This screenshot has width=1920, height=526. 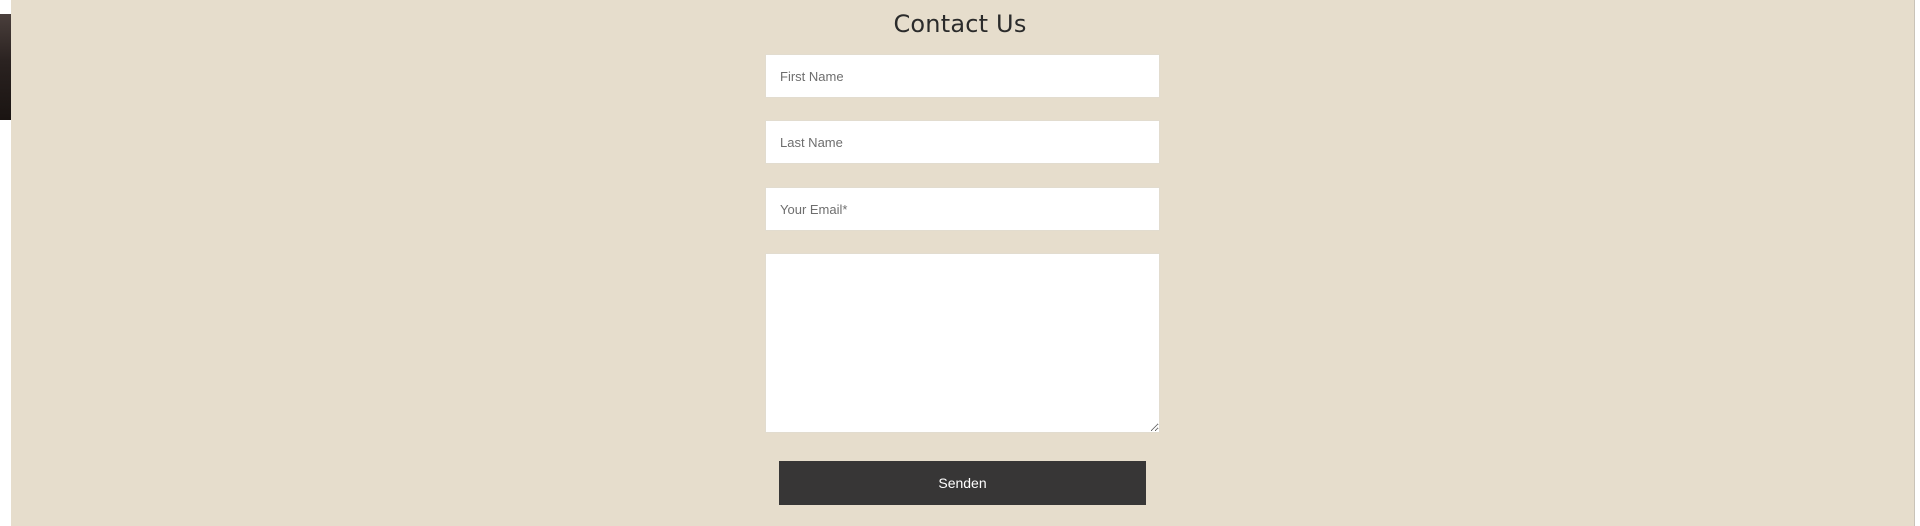 What do you see at coordinates (962, 209) in the screenshot?
I see `email-input` at bounding box center [962, 209].